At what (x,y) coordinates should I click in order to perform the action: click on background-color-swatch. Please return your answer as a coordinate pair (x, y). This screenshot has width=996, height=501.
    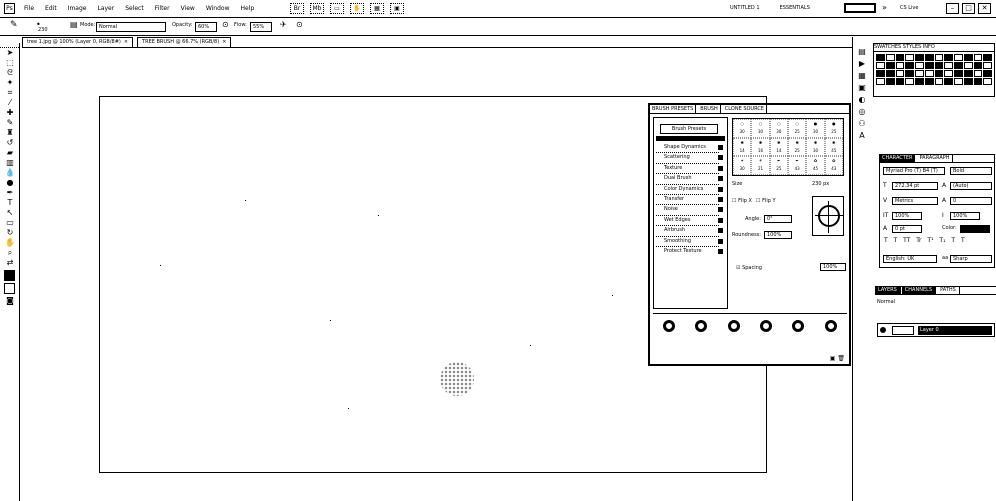
    Looking at the image, I should click on (9, 288).